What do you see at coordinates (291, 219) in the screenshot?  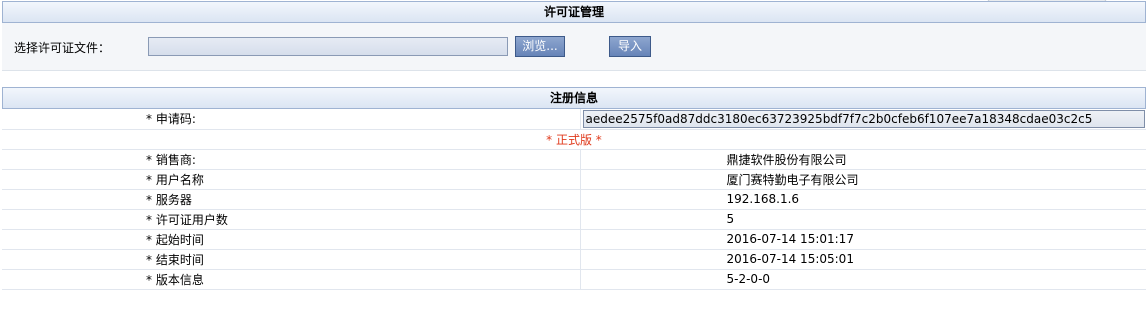 I see `license-user-count-label: * 许可证用户数` at bounding box center [291, 219].